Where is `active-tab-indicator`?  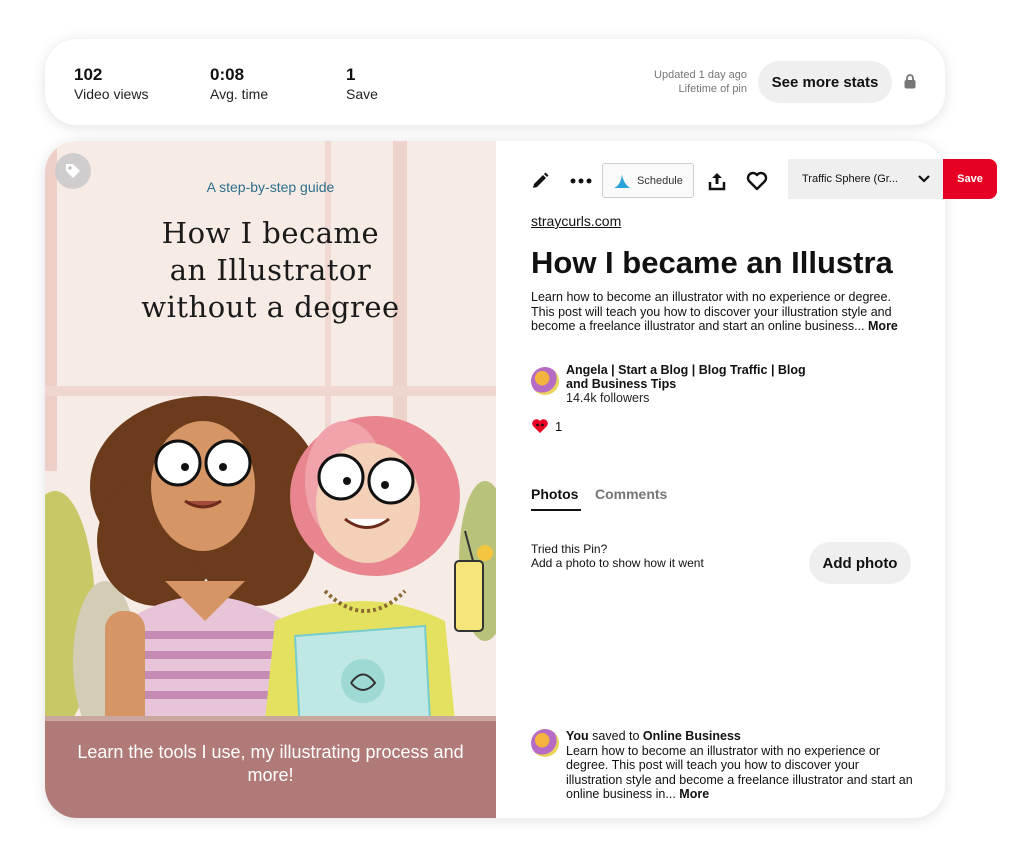 active-tab-indicator is located at coordinates (556, 510).